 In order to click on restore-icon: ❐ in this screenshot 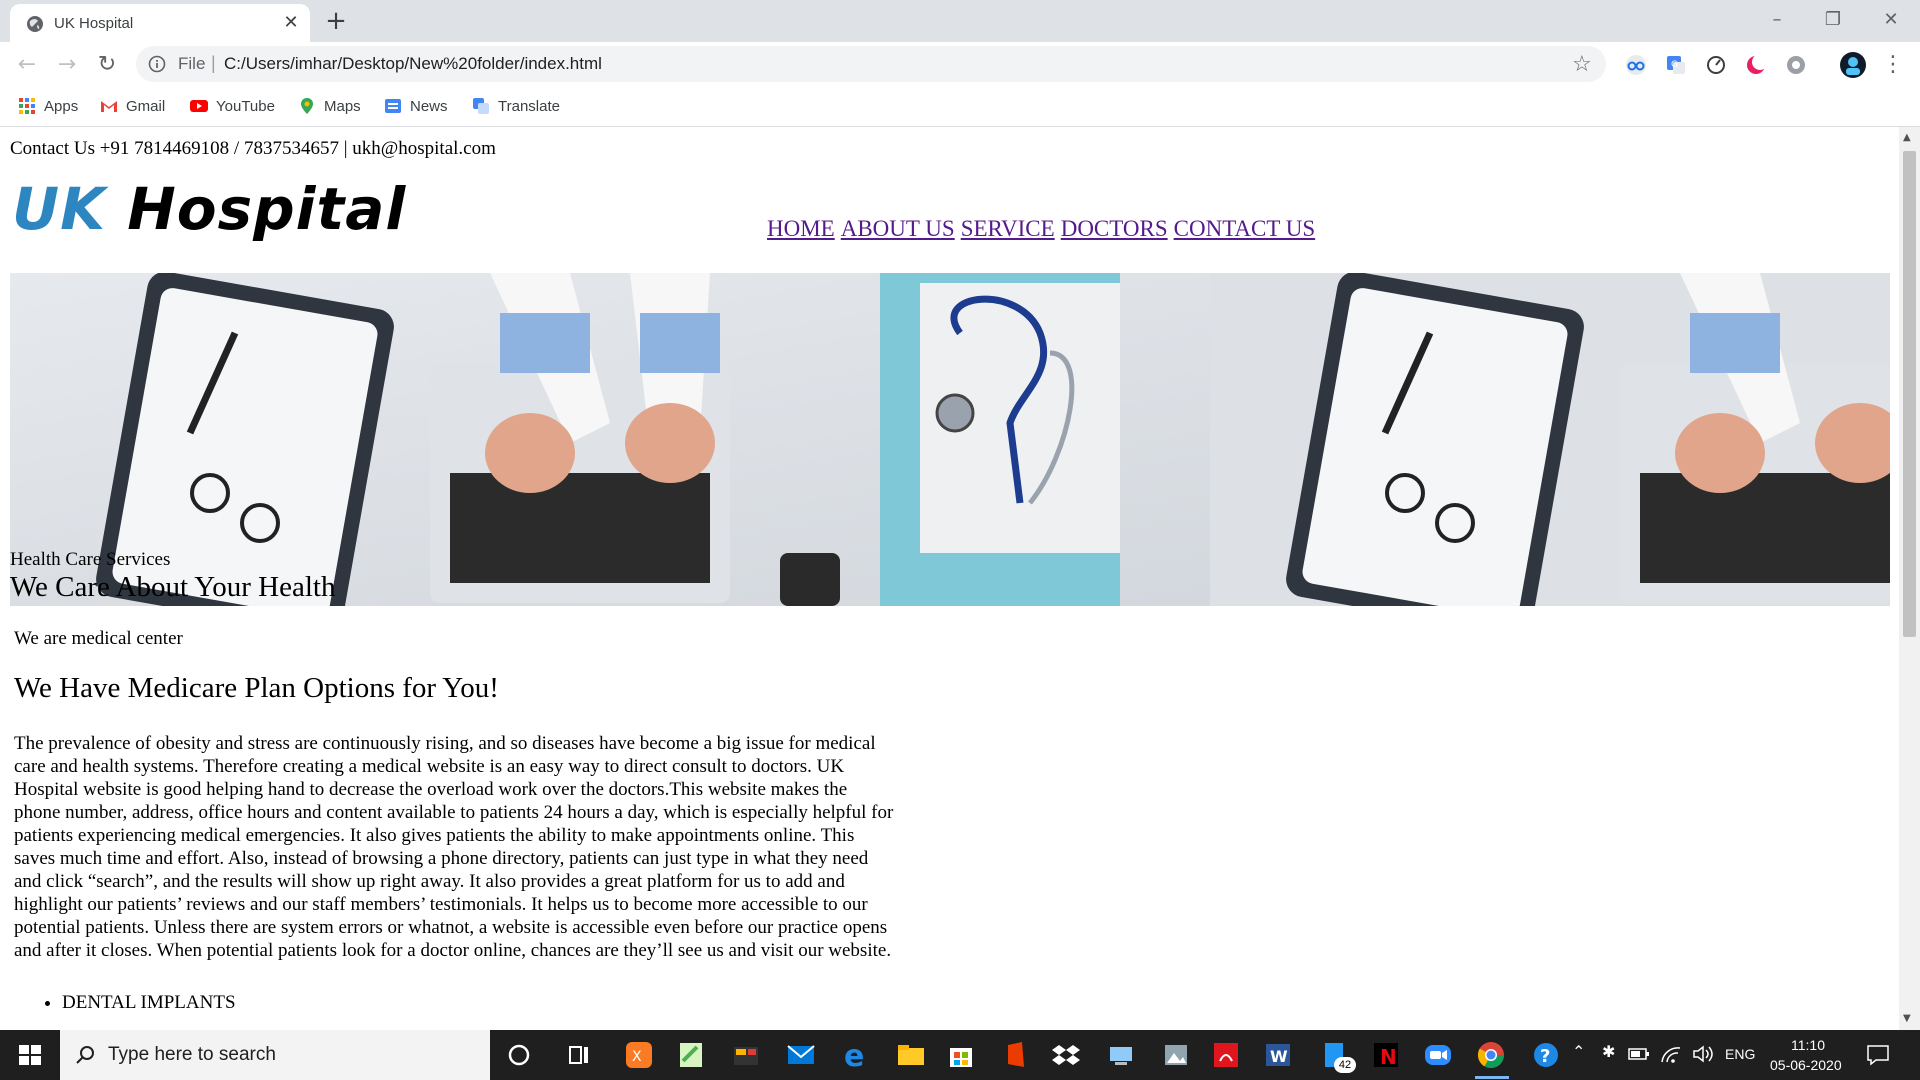, I will do `click(1833, 20)`.